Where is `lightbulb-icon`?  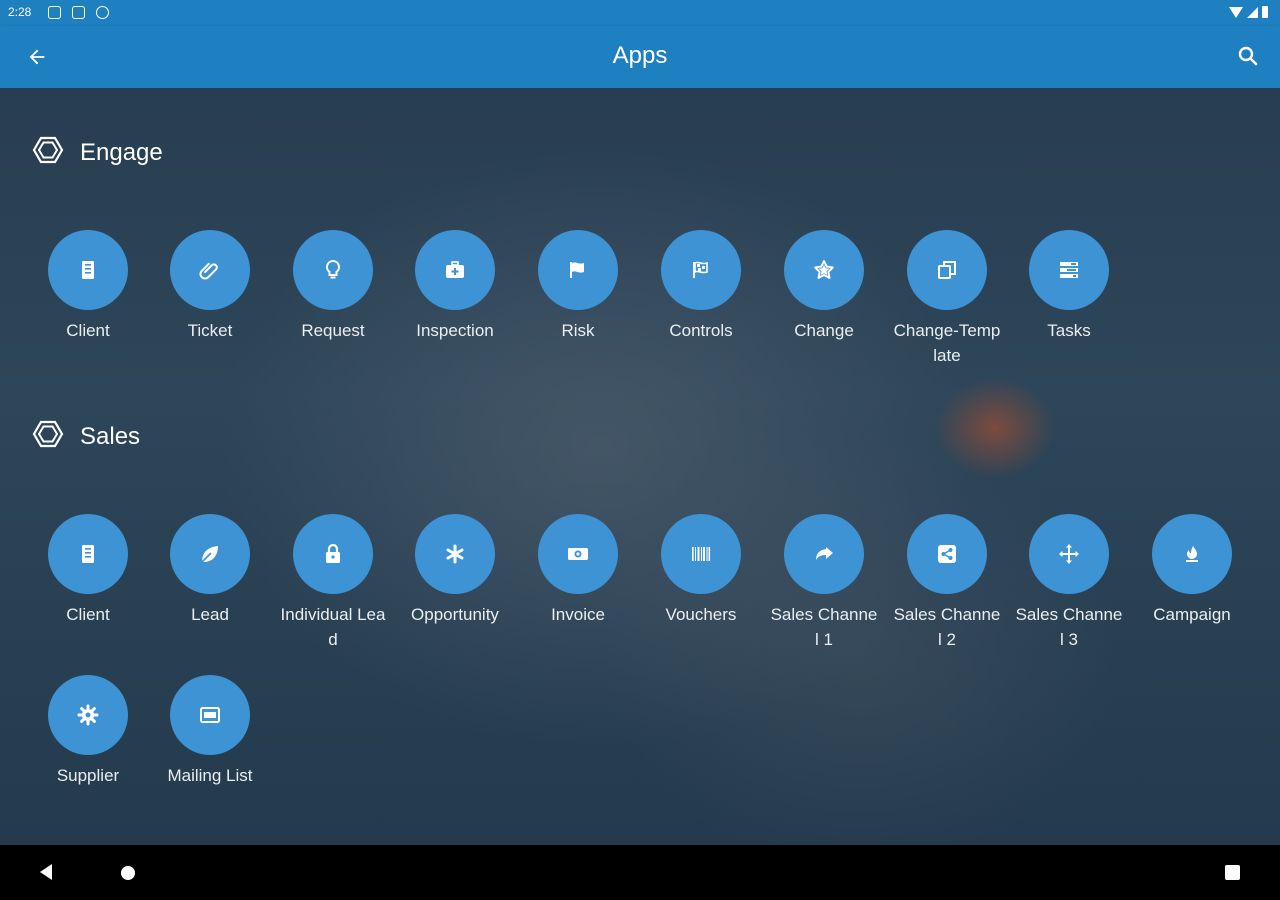
lightbulb-icon is located at coordinates (333, 270).